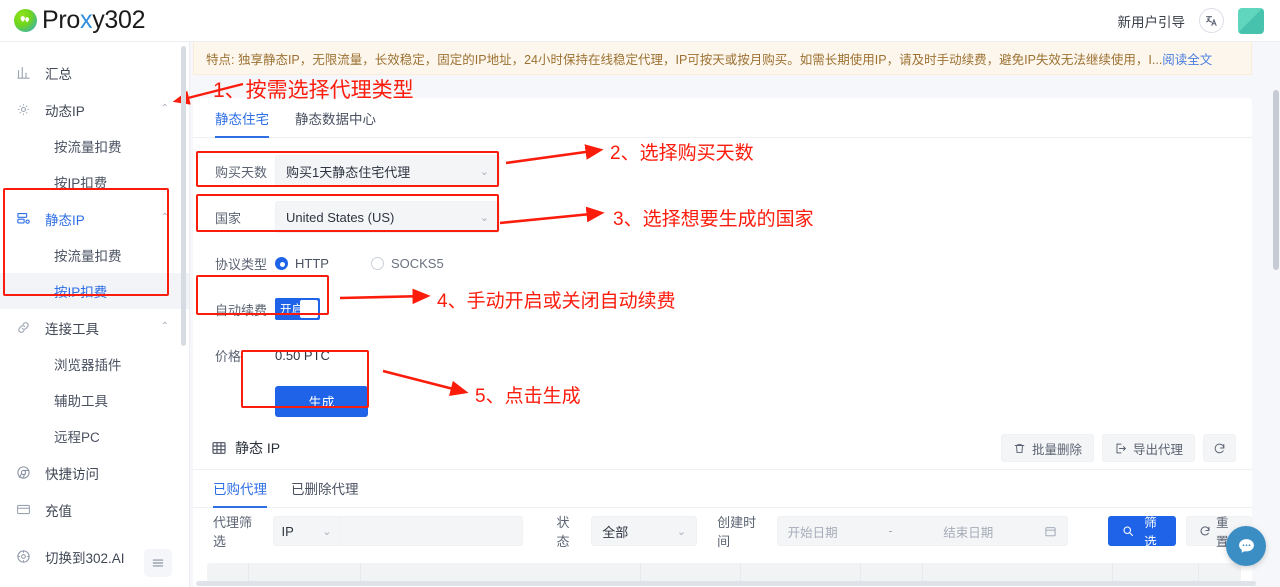 The height and width of the screenshot is (587, 1280). What do you see at coordinates (321, 401) in the screenshot?
I see `generate-button: 生成` at bounding box center [321, 401].